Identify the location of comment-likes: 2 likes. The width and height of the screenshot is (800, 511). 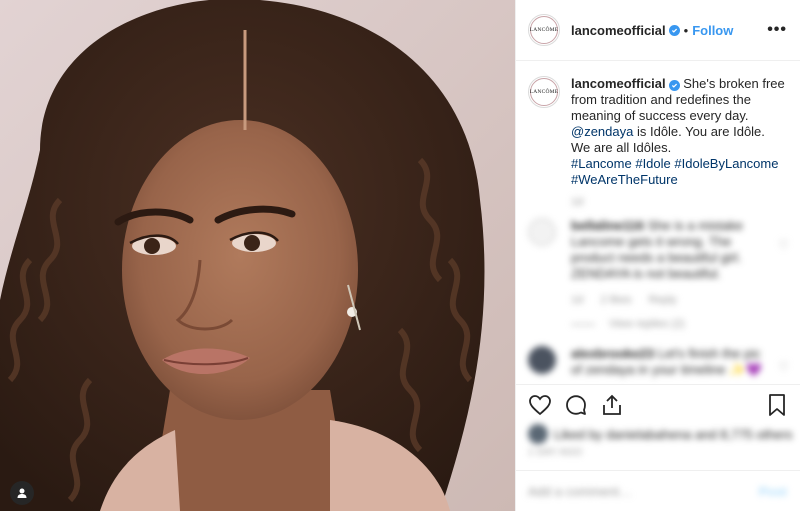
(615, 300).